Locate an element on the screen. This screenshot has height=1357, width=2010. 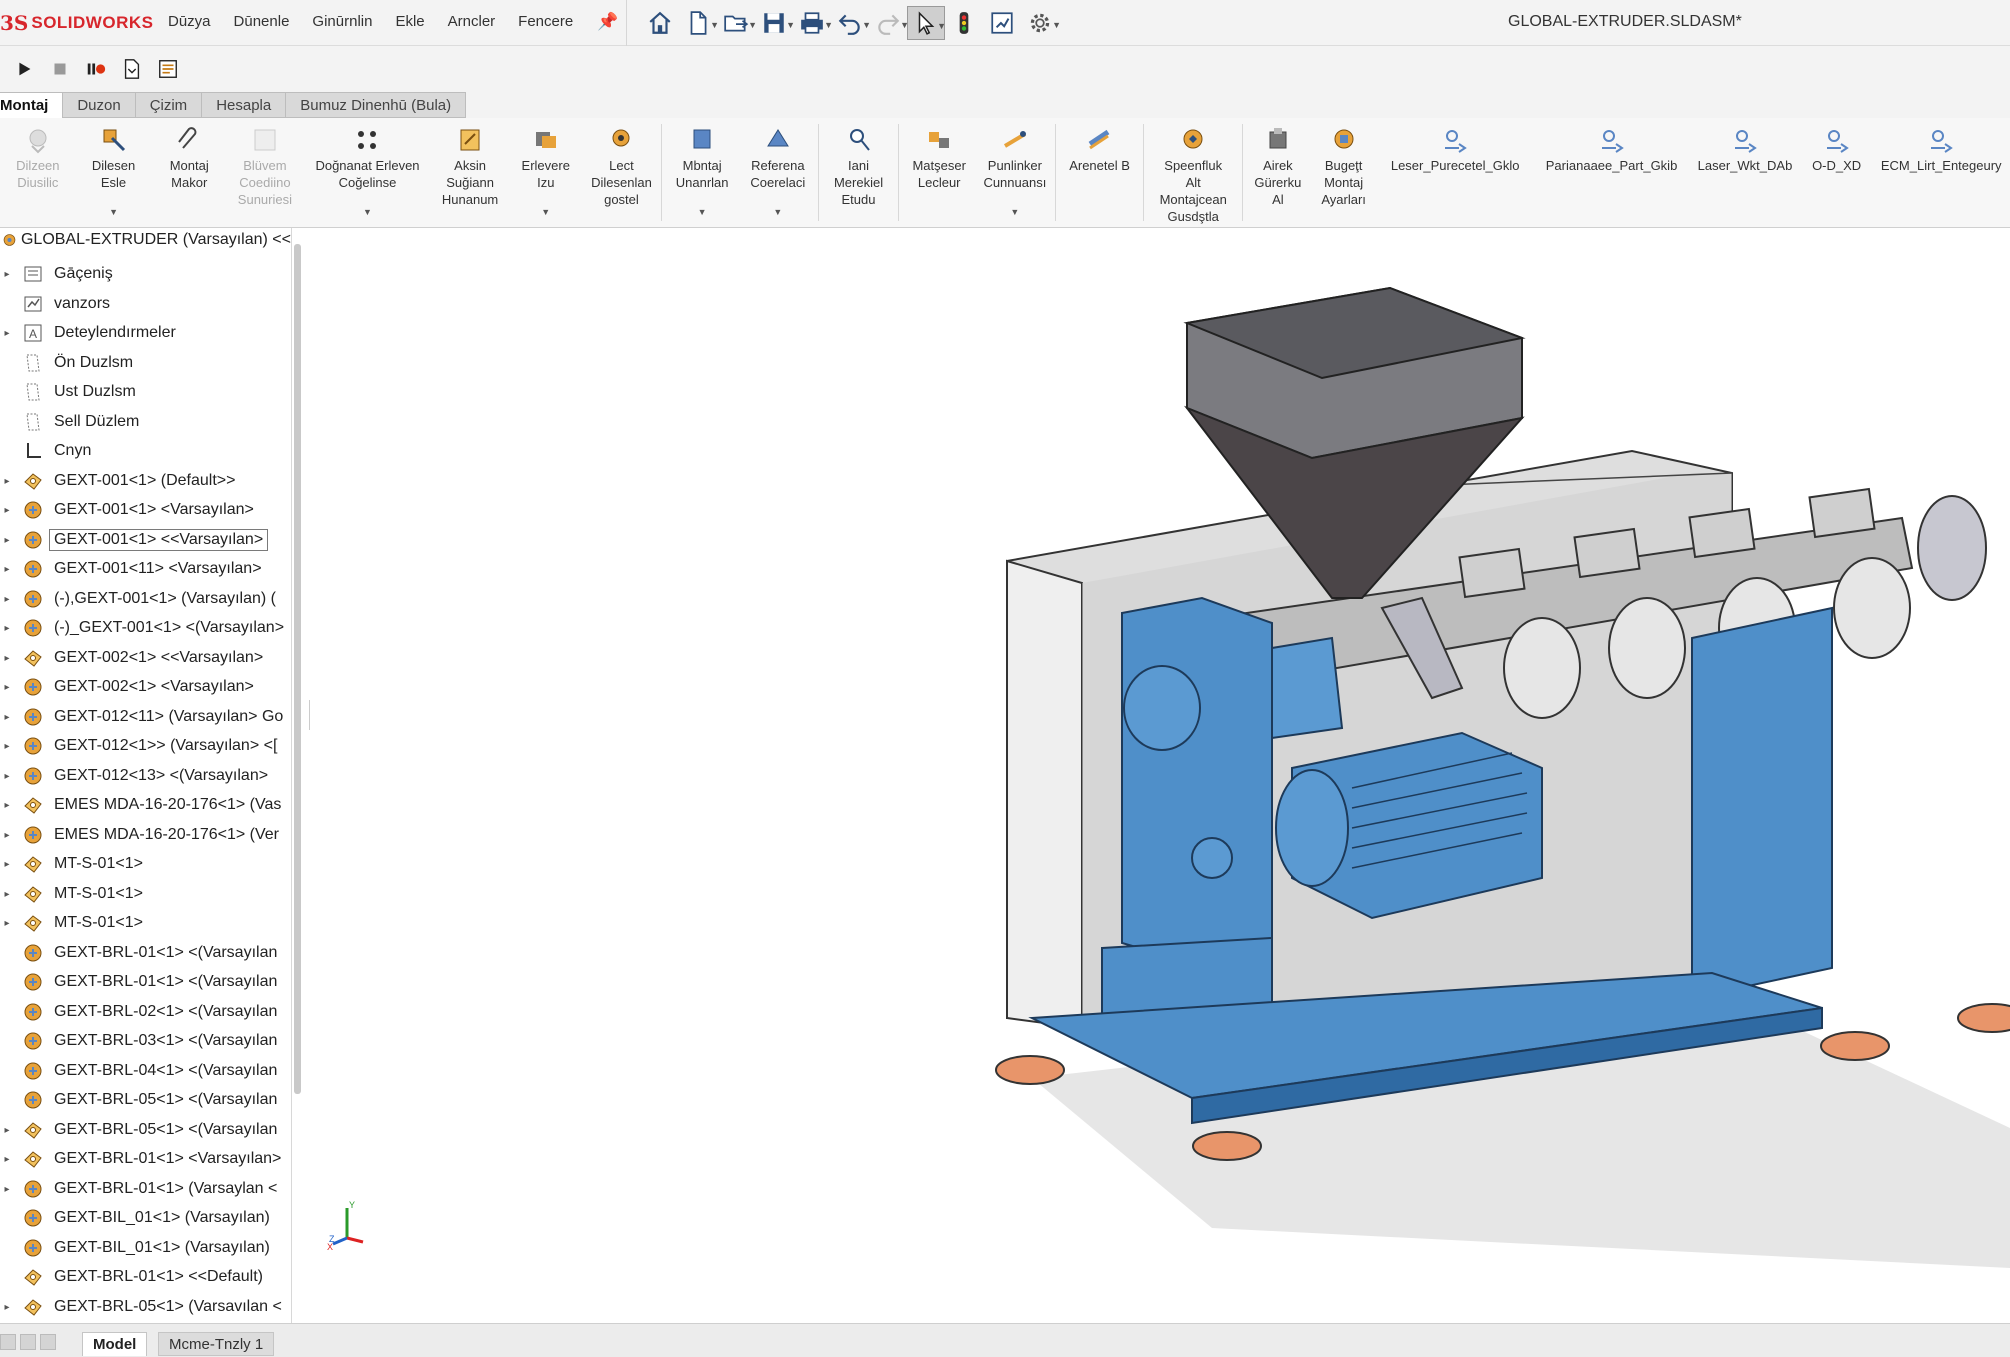
tab-addins: Bumuz Dinenhū (Bula) is located at coordinates (376, 105).